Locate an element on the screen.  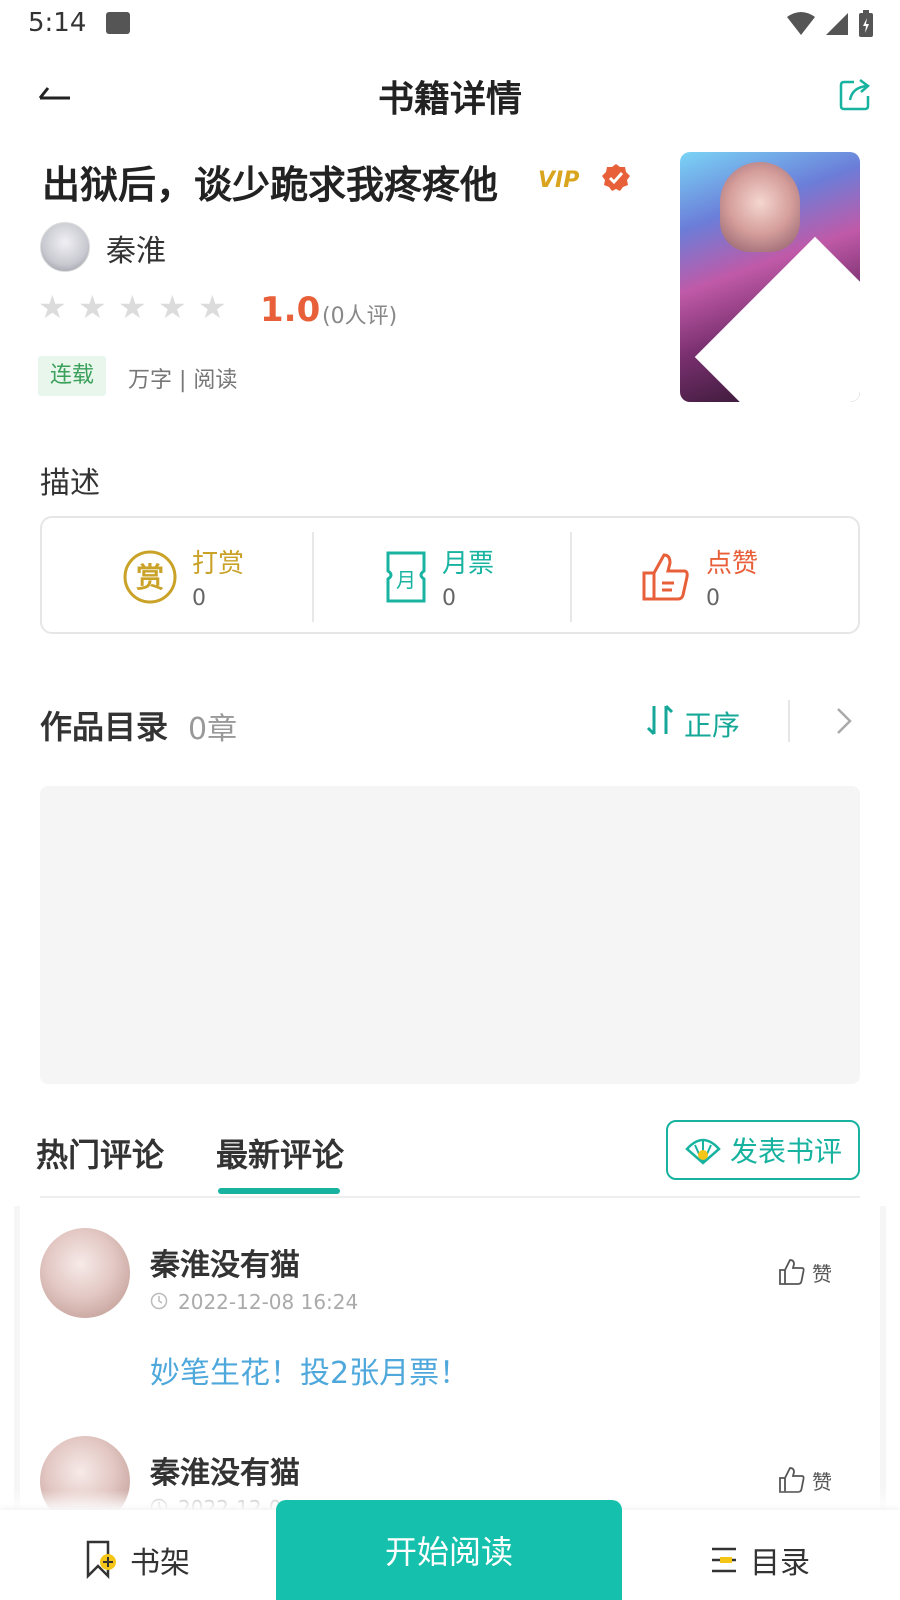
like-label: 点赞 is located at coordinates (732, 564).